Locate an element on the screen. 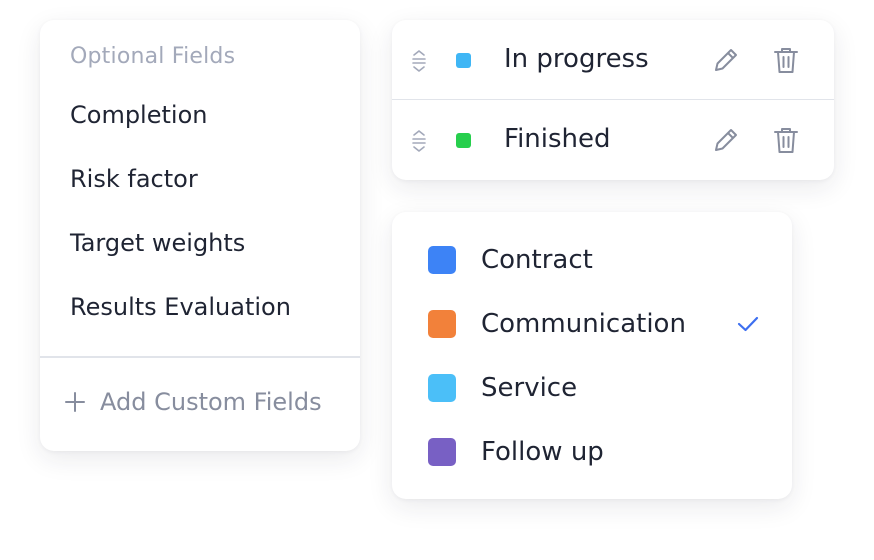 This screenshot has width=874, height=560. status-row: In progress is located at coordinates (613, 59).